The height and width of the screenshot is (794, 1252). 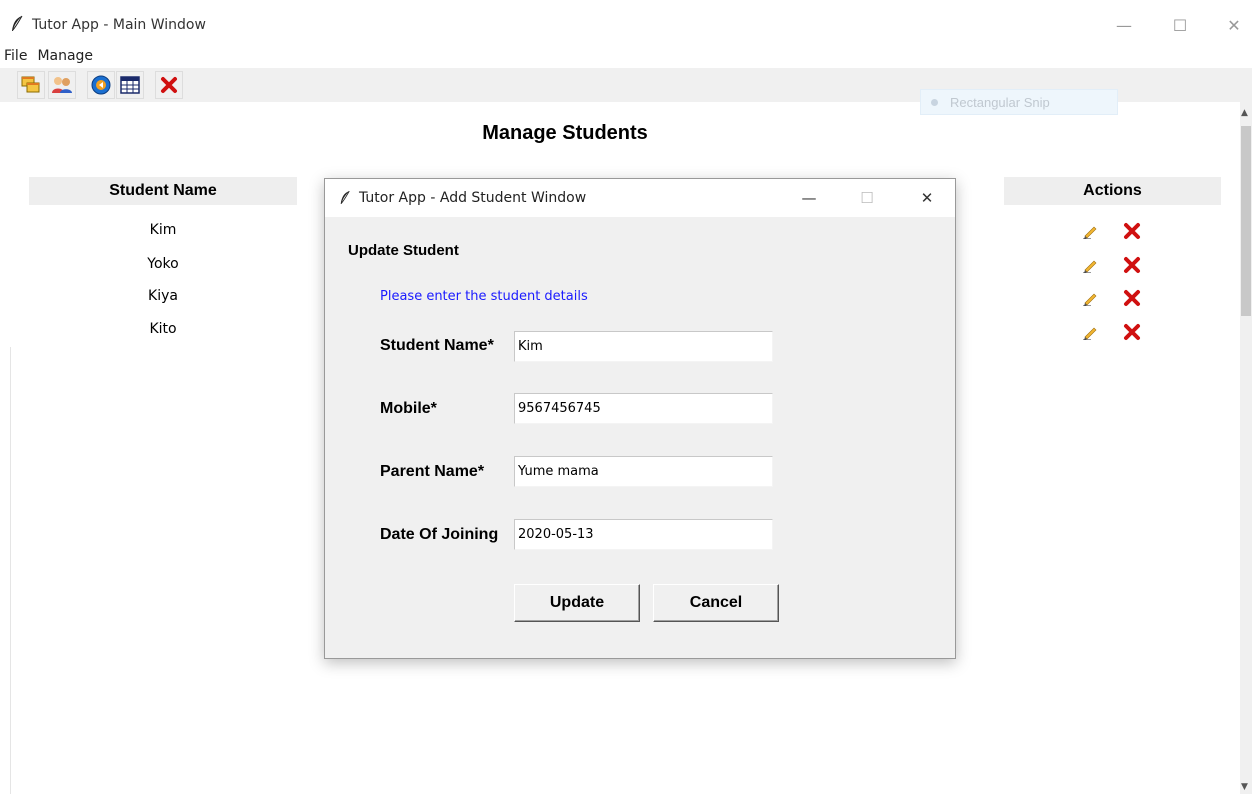 I want to click on student-name-label: Student Name*, so click(x=437, y=345).